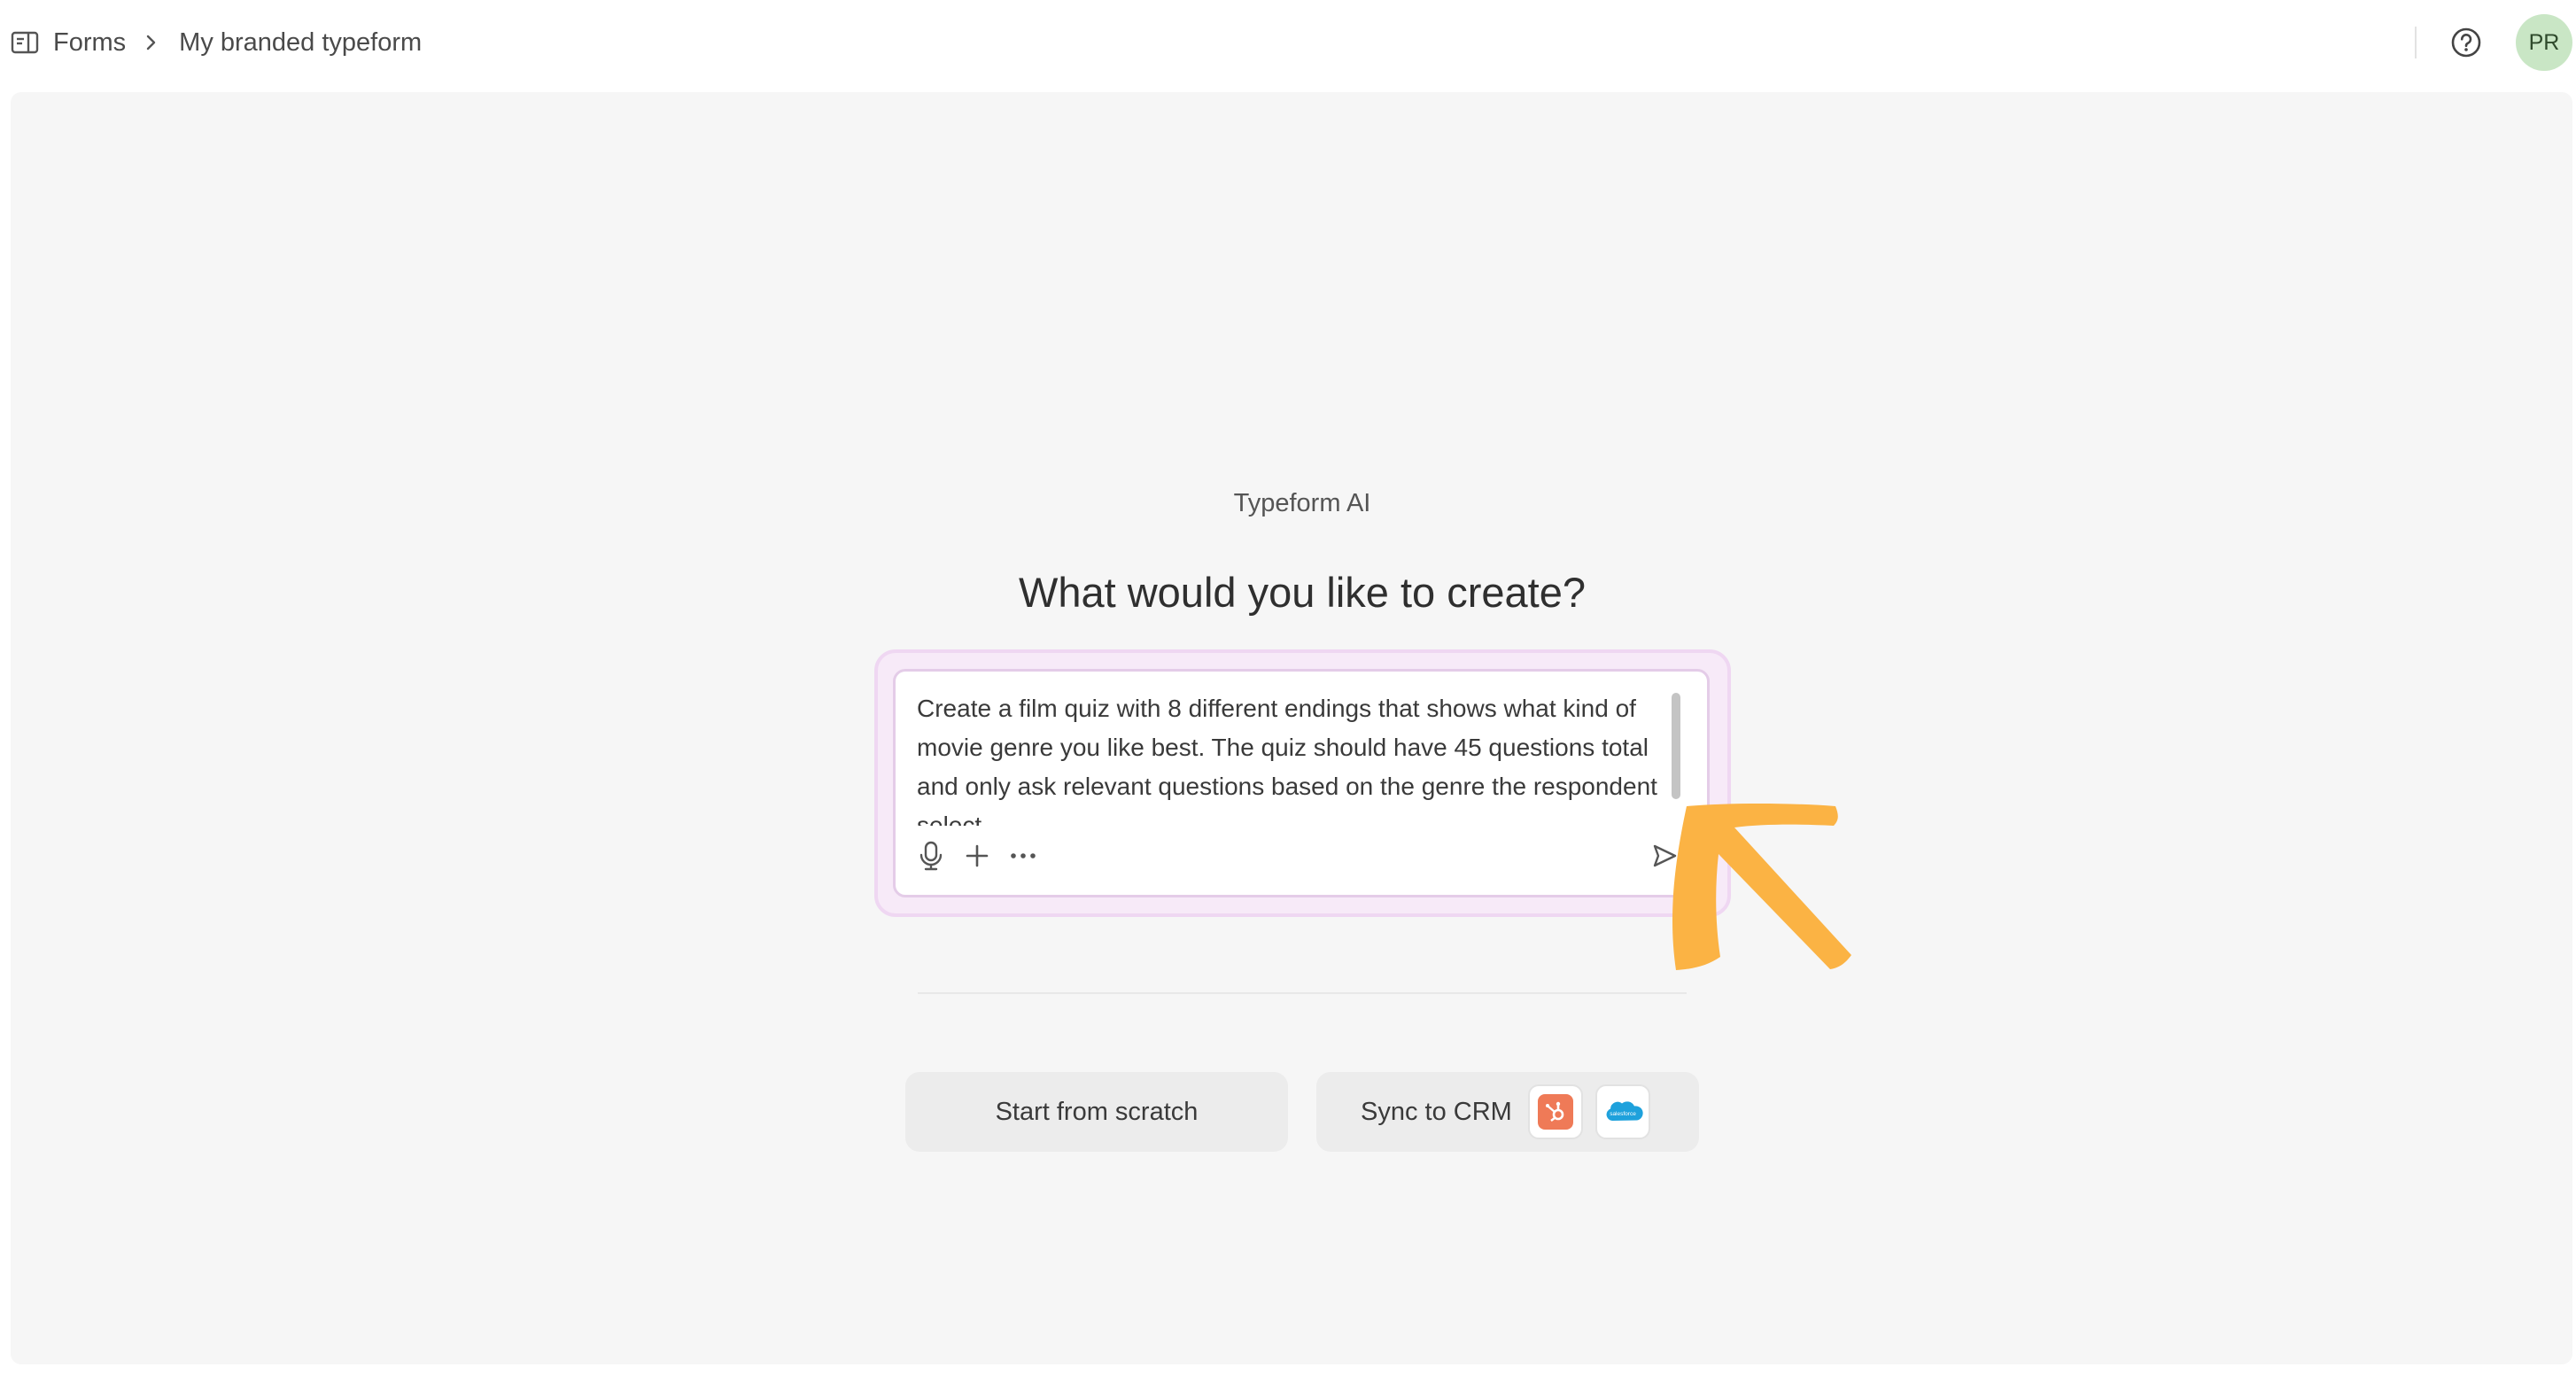 This screenshot has width=2576, height=1375. What do you see at coordinates (153, 42) in the screenshot?
I see `chevron-right-icon` at bounding box center [153, 42].